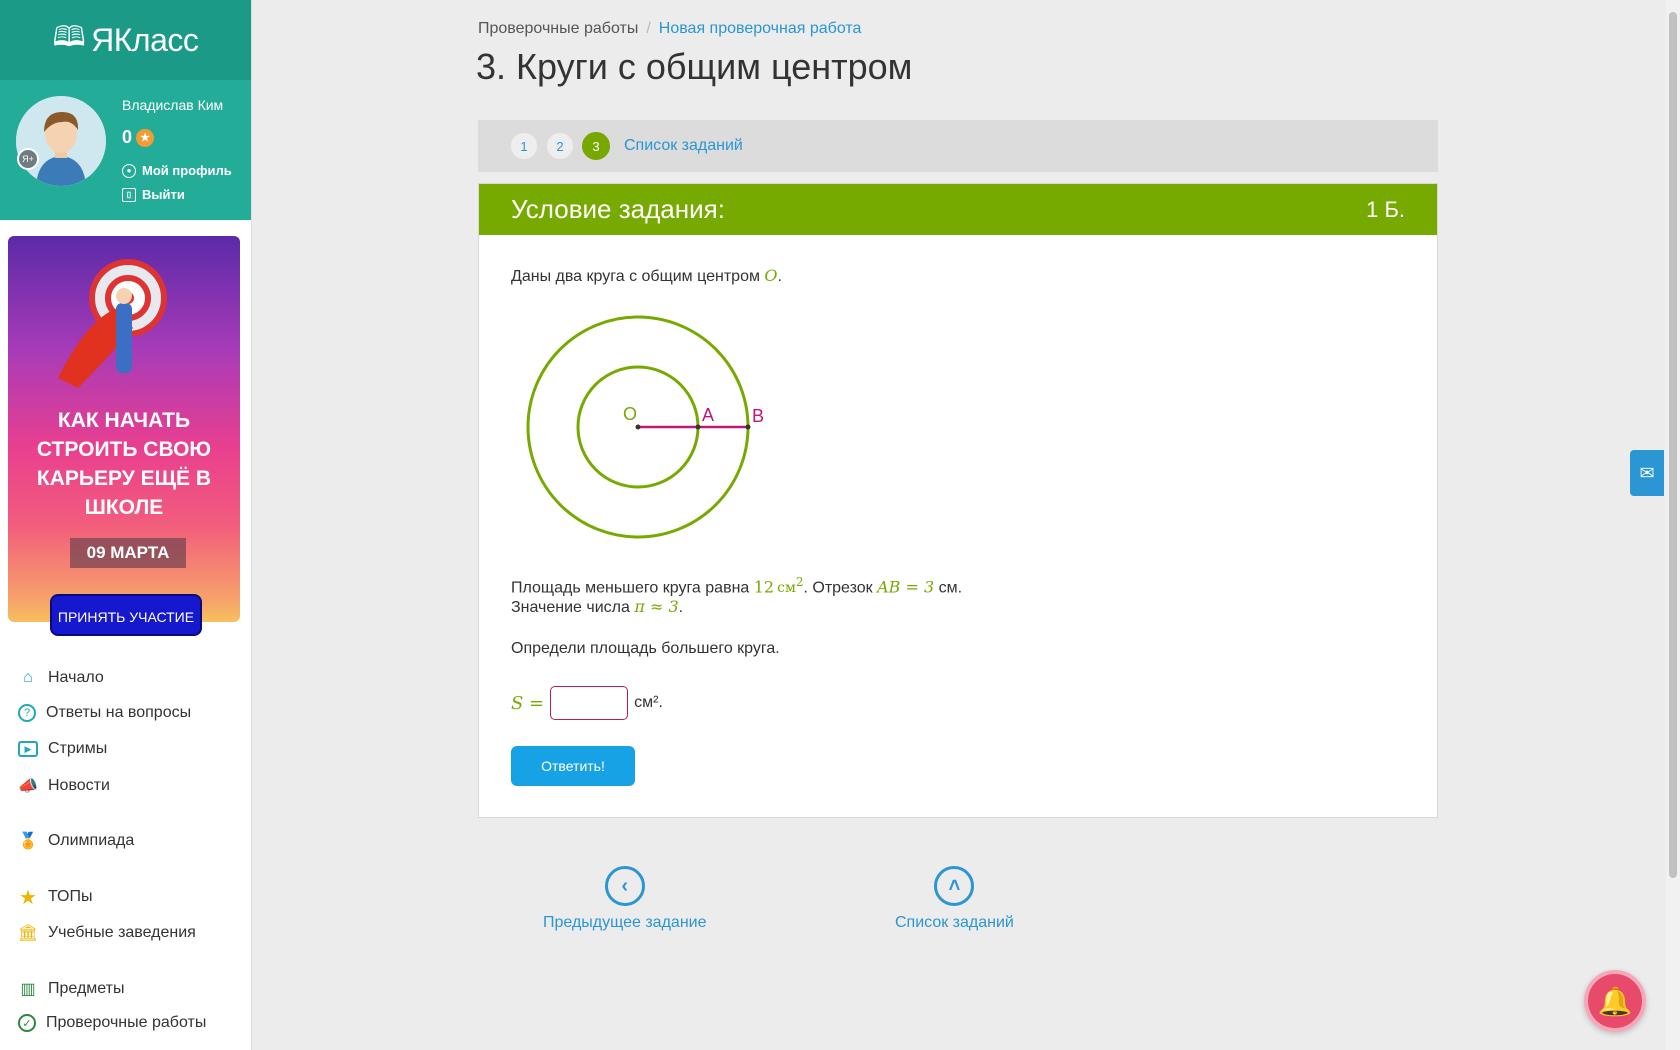 The width and height of the screenshot is (1680, 1050). I want to click on math-unit: см, so click(786, 588).